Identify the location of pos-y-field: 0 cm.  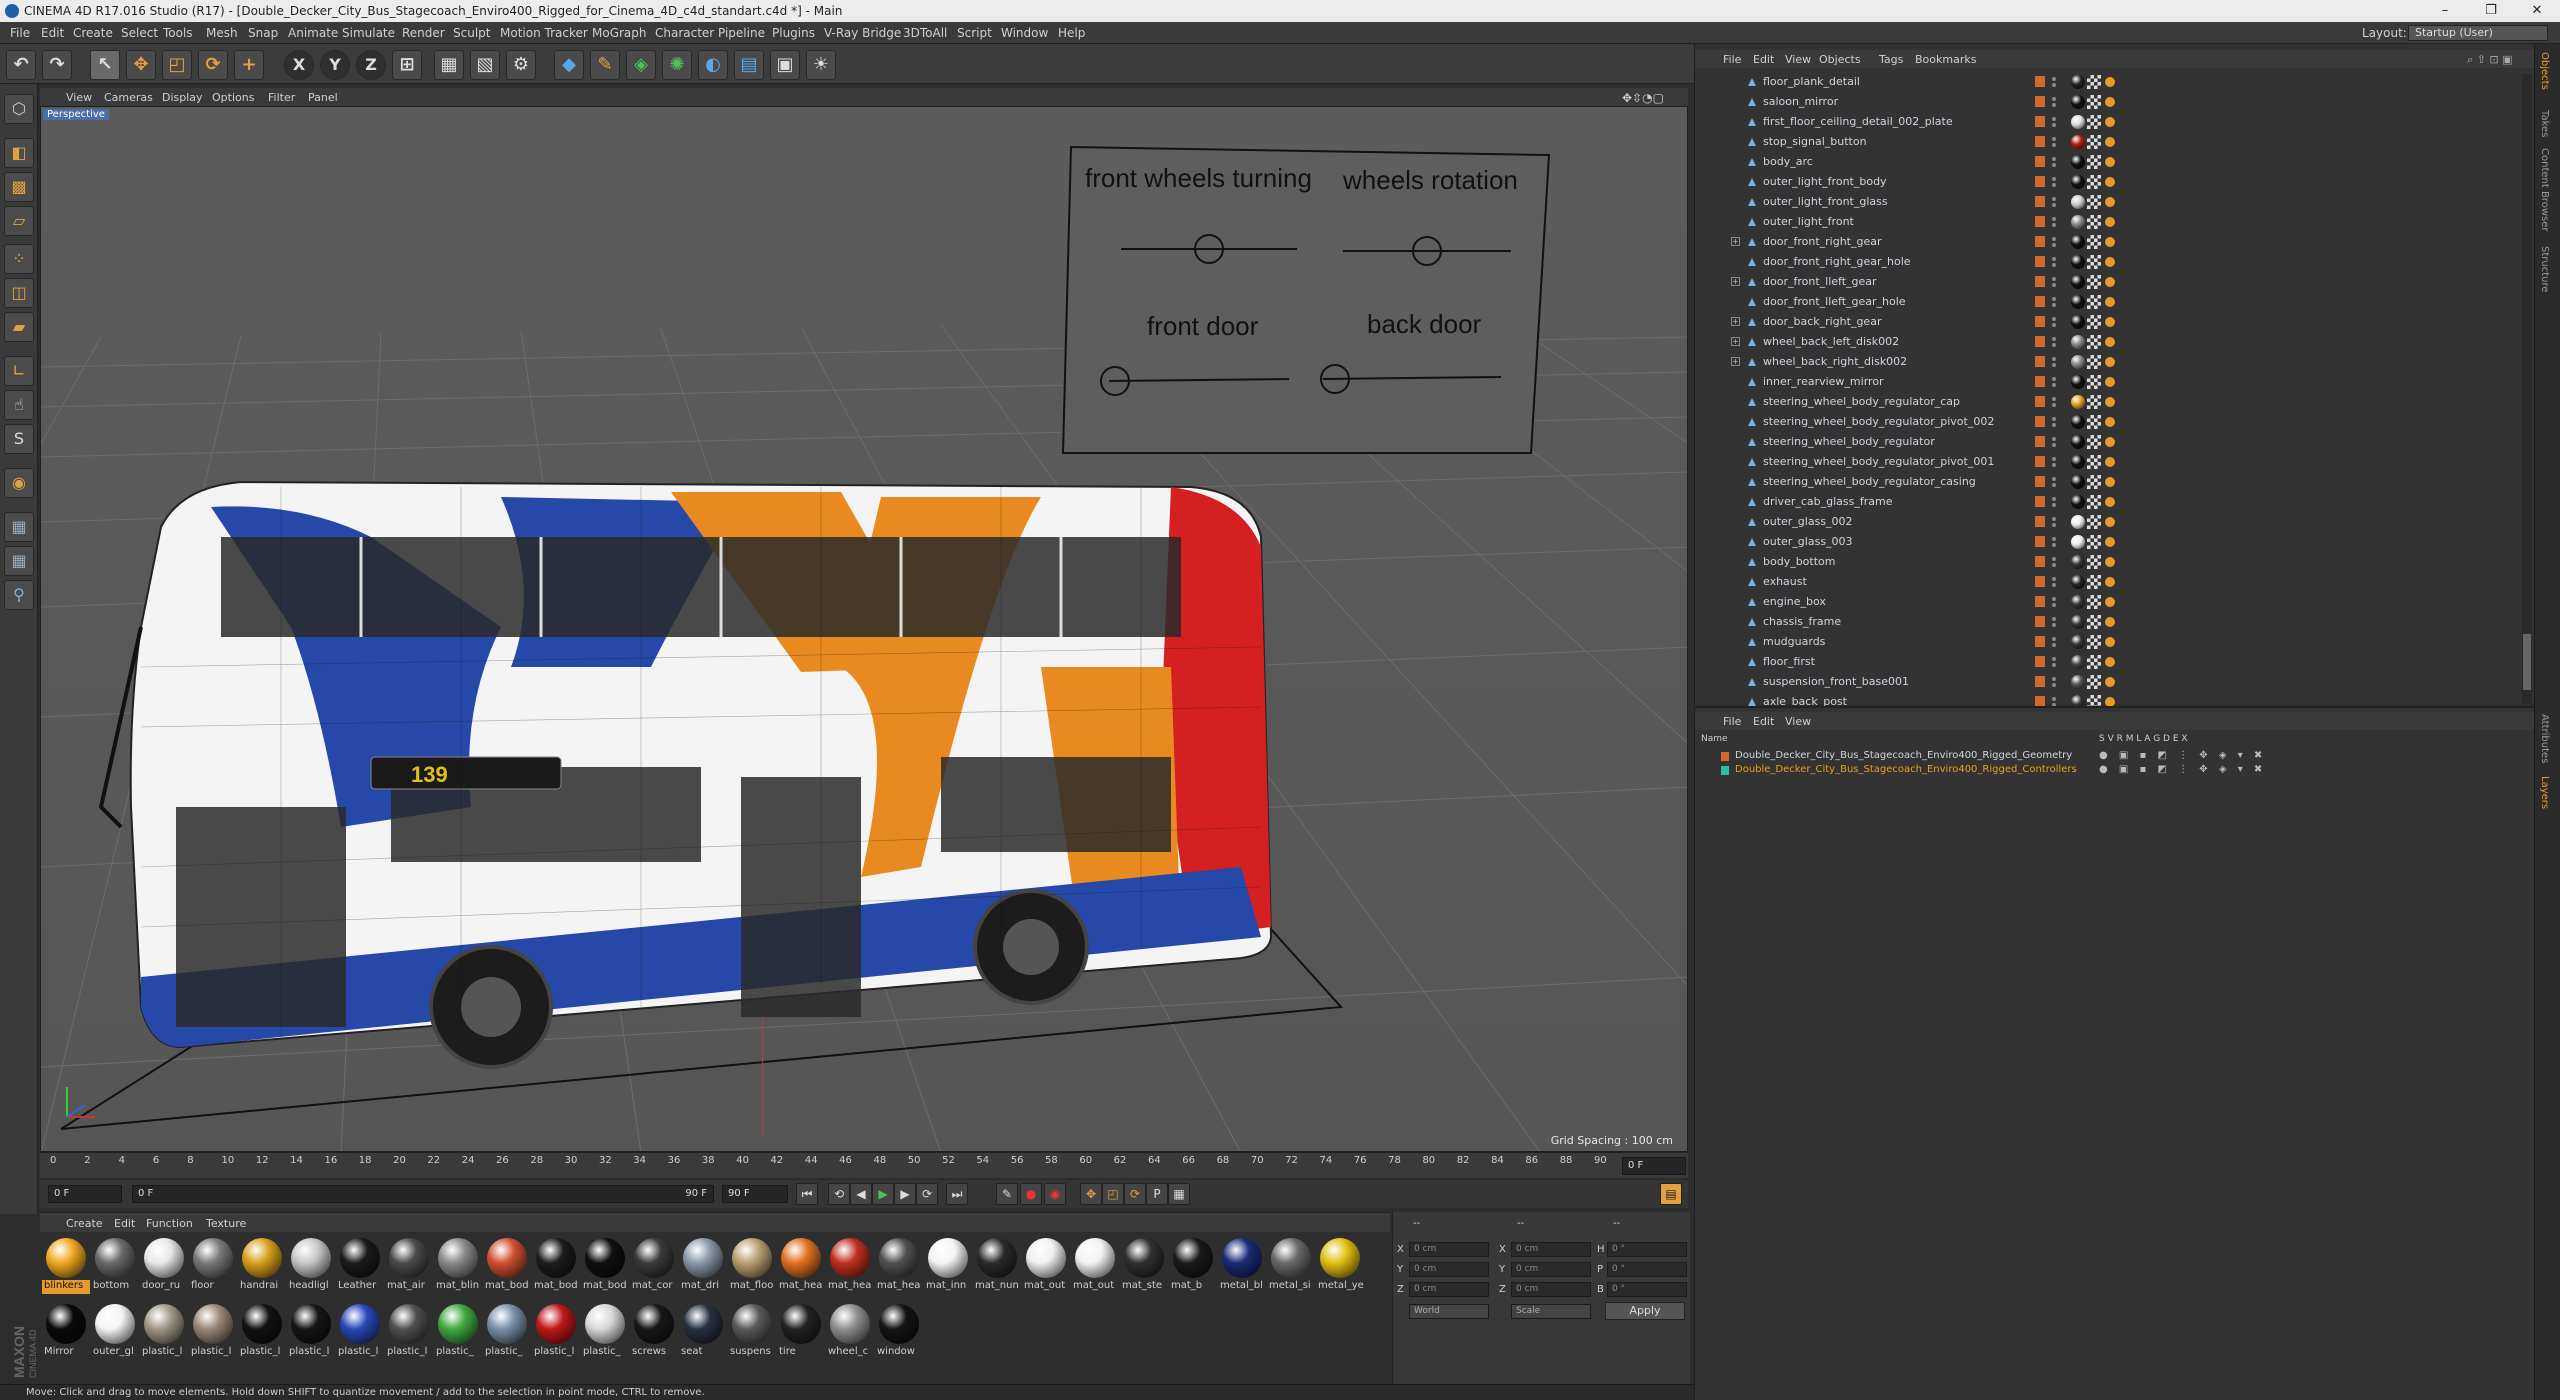
(1449, 1269).